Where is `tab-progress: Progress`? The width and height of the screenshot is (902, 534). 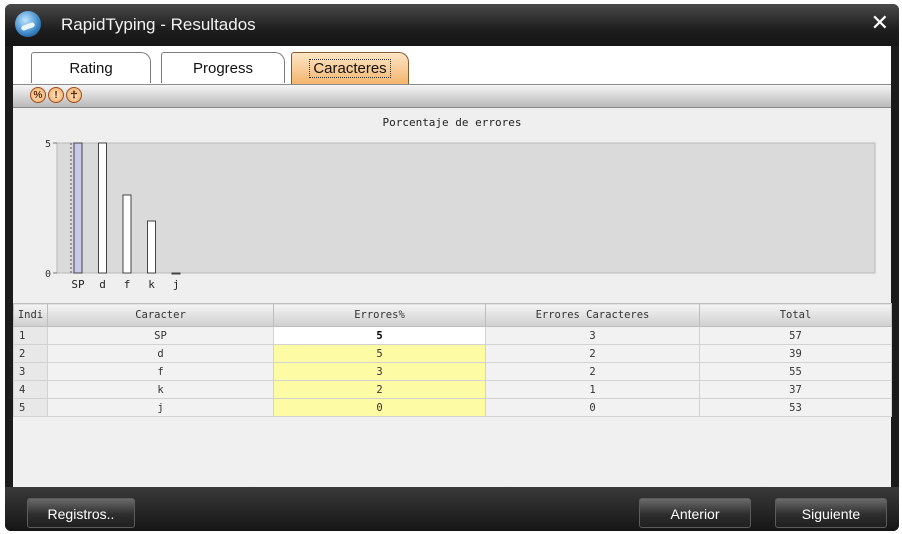
tab-progress: Progress is located at coordinates (223, 67).